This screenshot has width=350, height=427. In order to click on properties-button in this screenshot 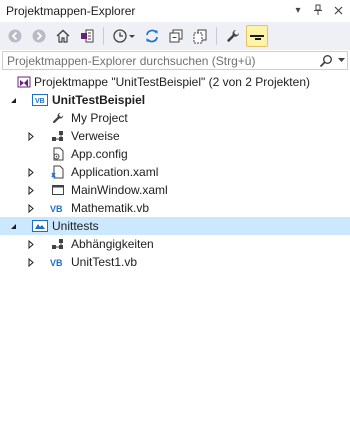, I will do `click(233, 36)`.